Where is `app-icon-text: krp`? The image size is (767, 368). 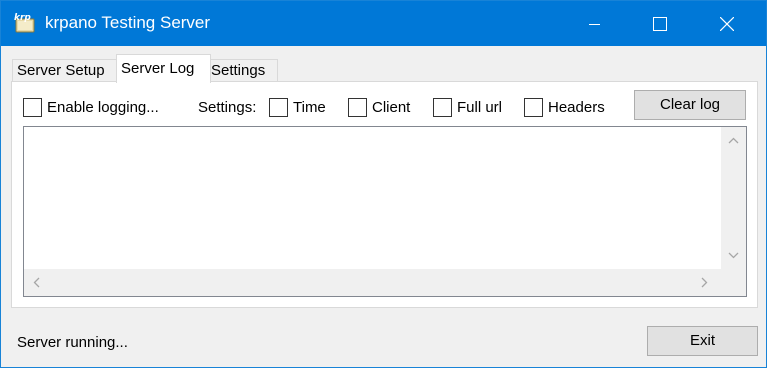 app-icon-text: krp is located at coordinates (22, 18).